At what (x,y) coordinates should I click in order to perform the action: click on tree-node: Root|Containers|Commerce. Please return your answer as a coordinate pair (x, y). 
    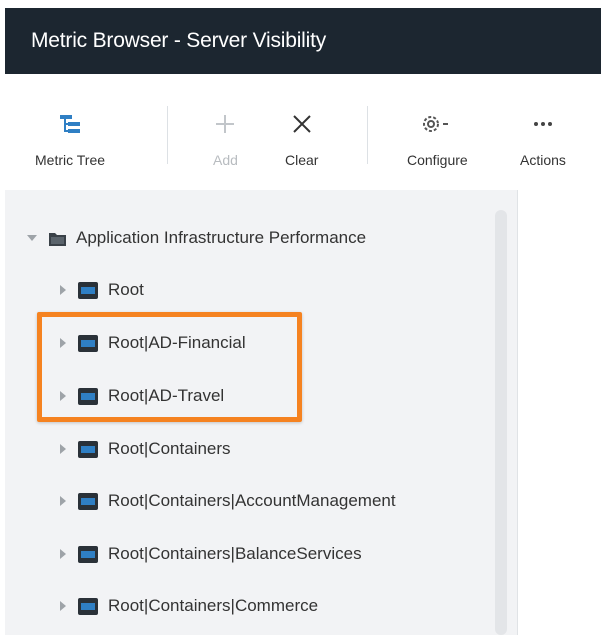
    Looking at the image, I should click on (189, 606).